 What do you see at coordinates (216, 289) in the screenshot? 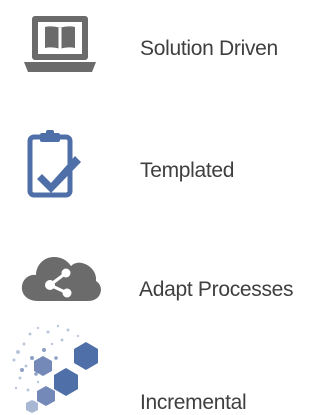
I see `feature-label: Adapt Processes` at bounding box center [216, 289].